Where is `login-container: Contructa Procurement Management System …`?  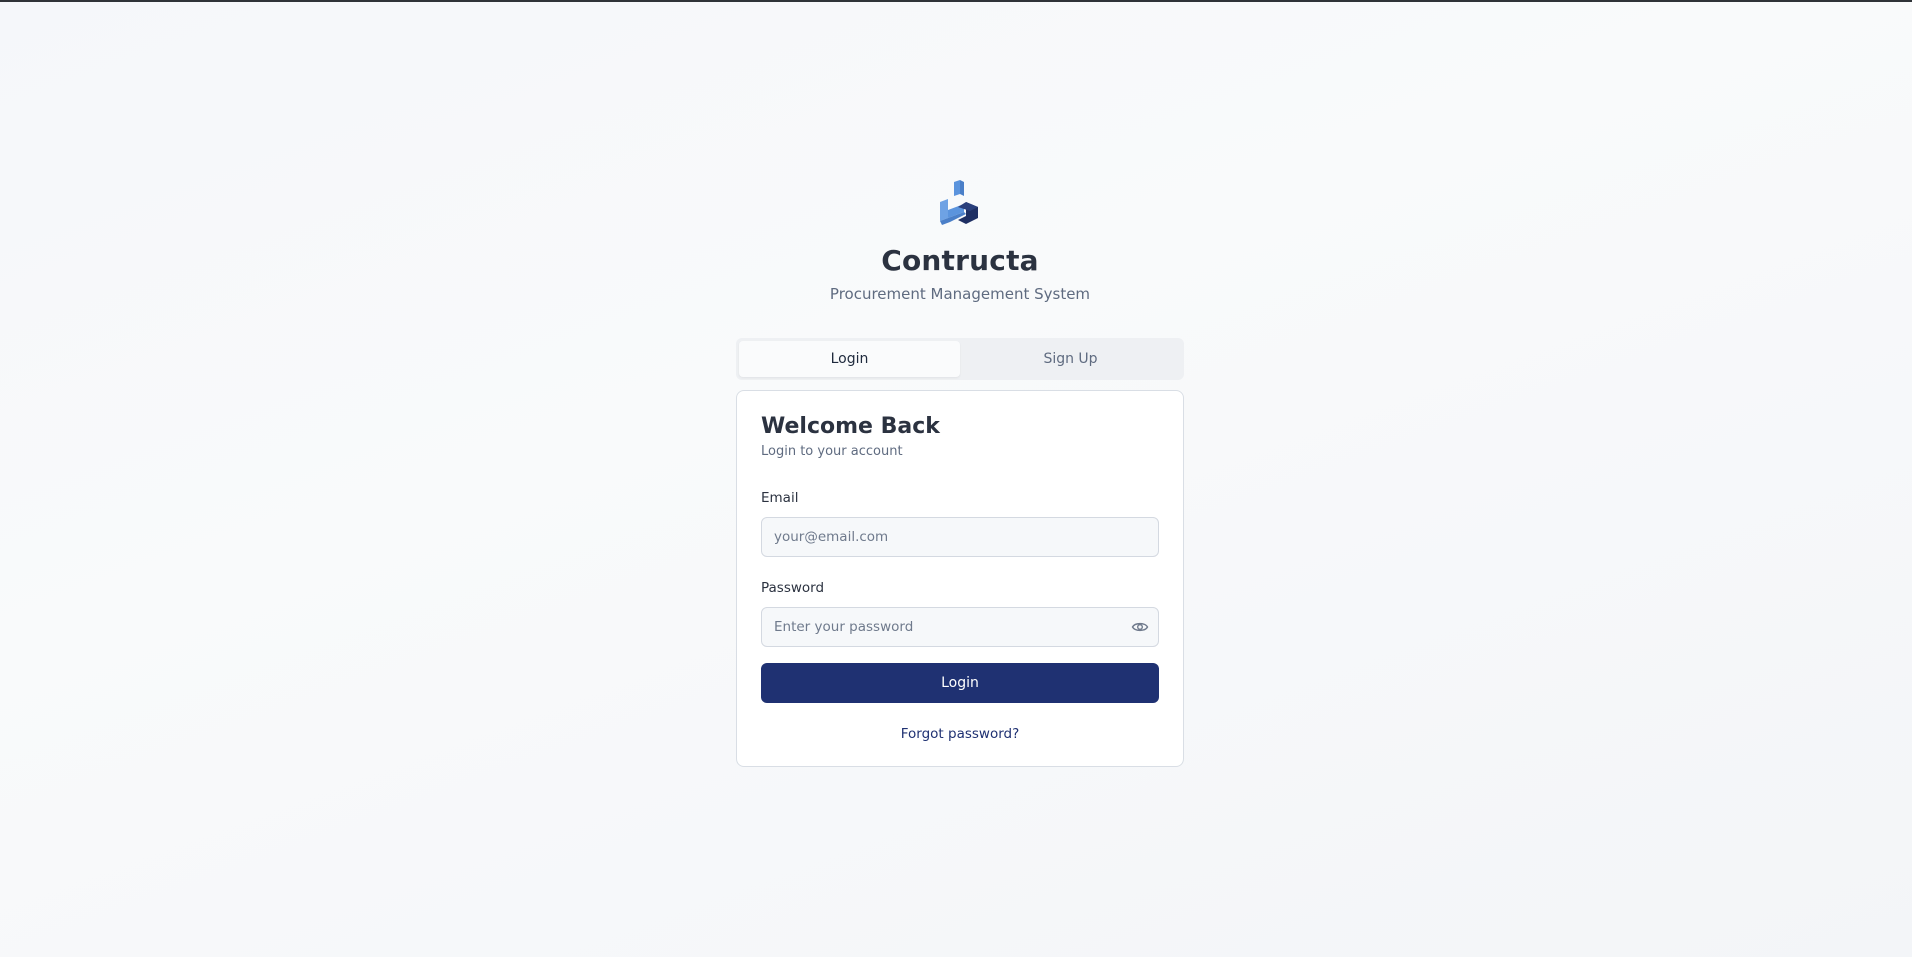
login-container: Contructa Procurement Management System … is located at coordinates (960, 473).